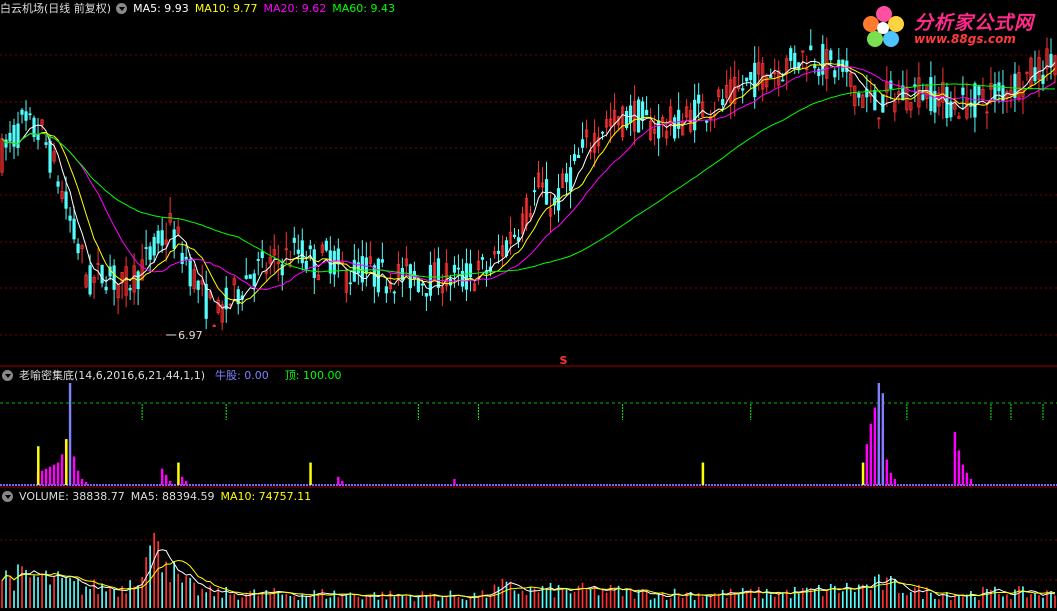 This screenshot has height=611, width=1057. What do you see at coordinates (295, 8) in the screenshot?
I see `ma20-value: MA20: 9.62` at bounding box center [295, 8].